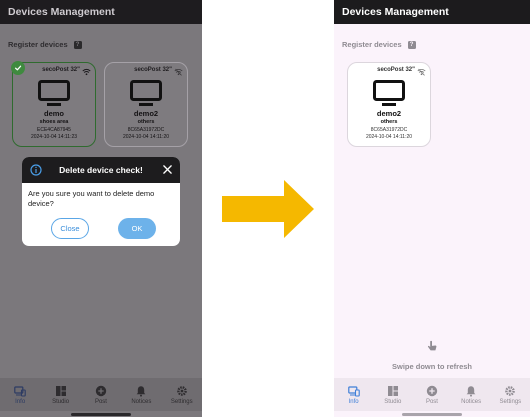  I want to click on device-group: shoes area, so click(54, 122).